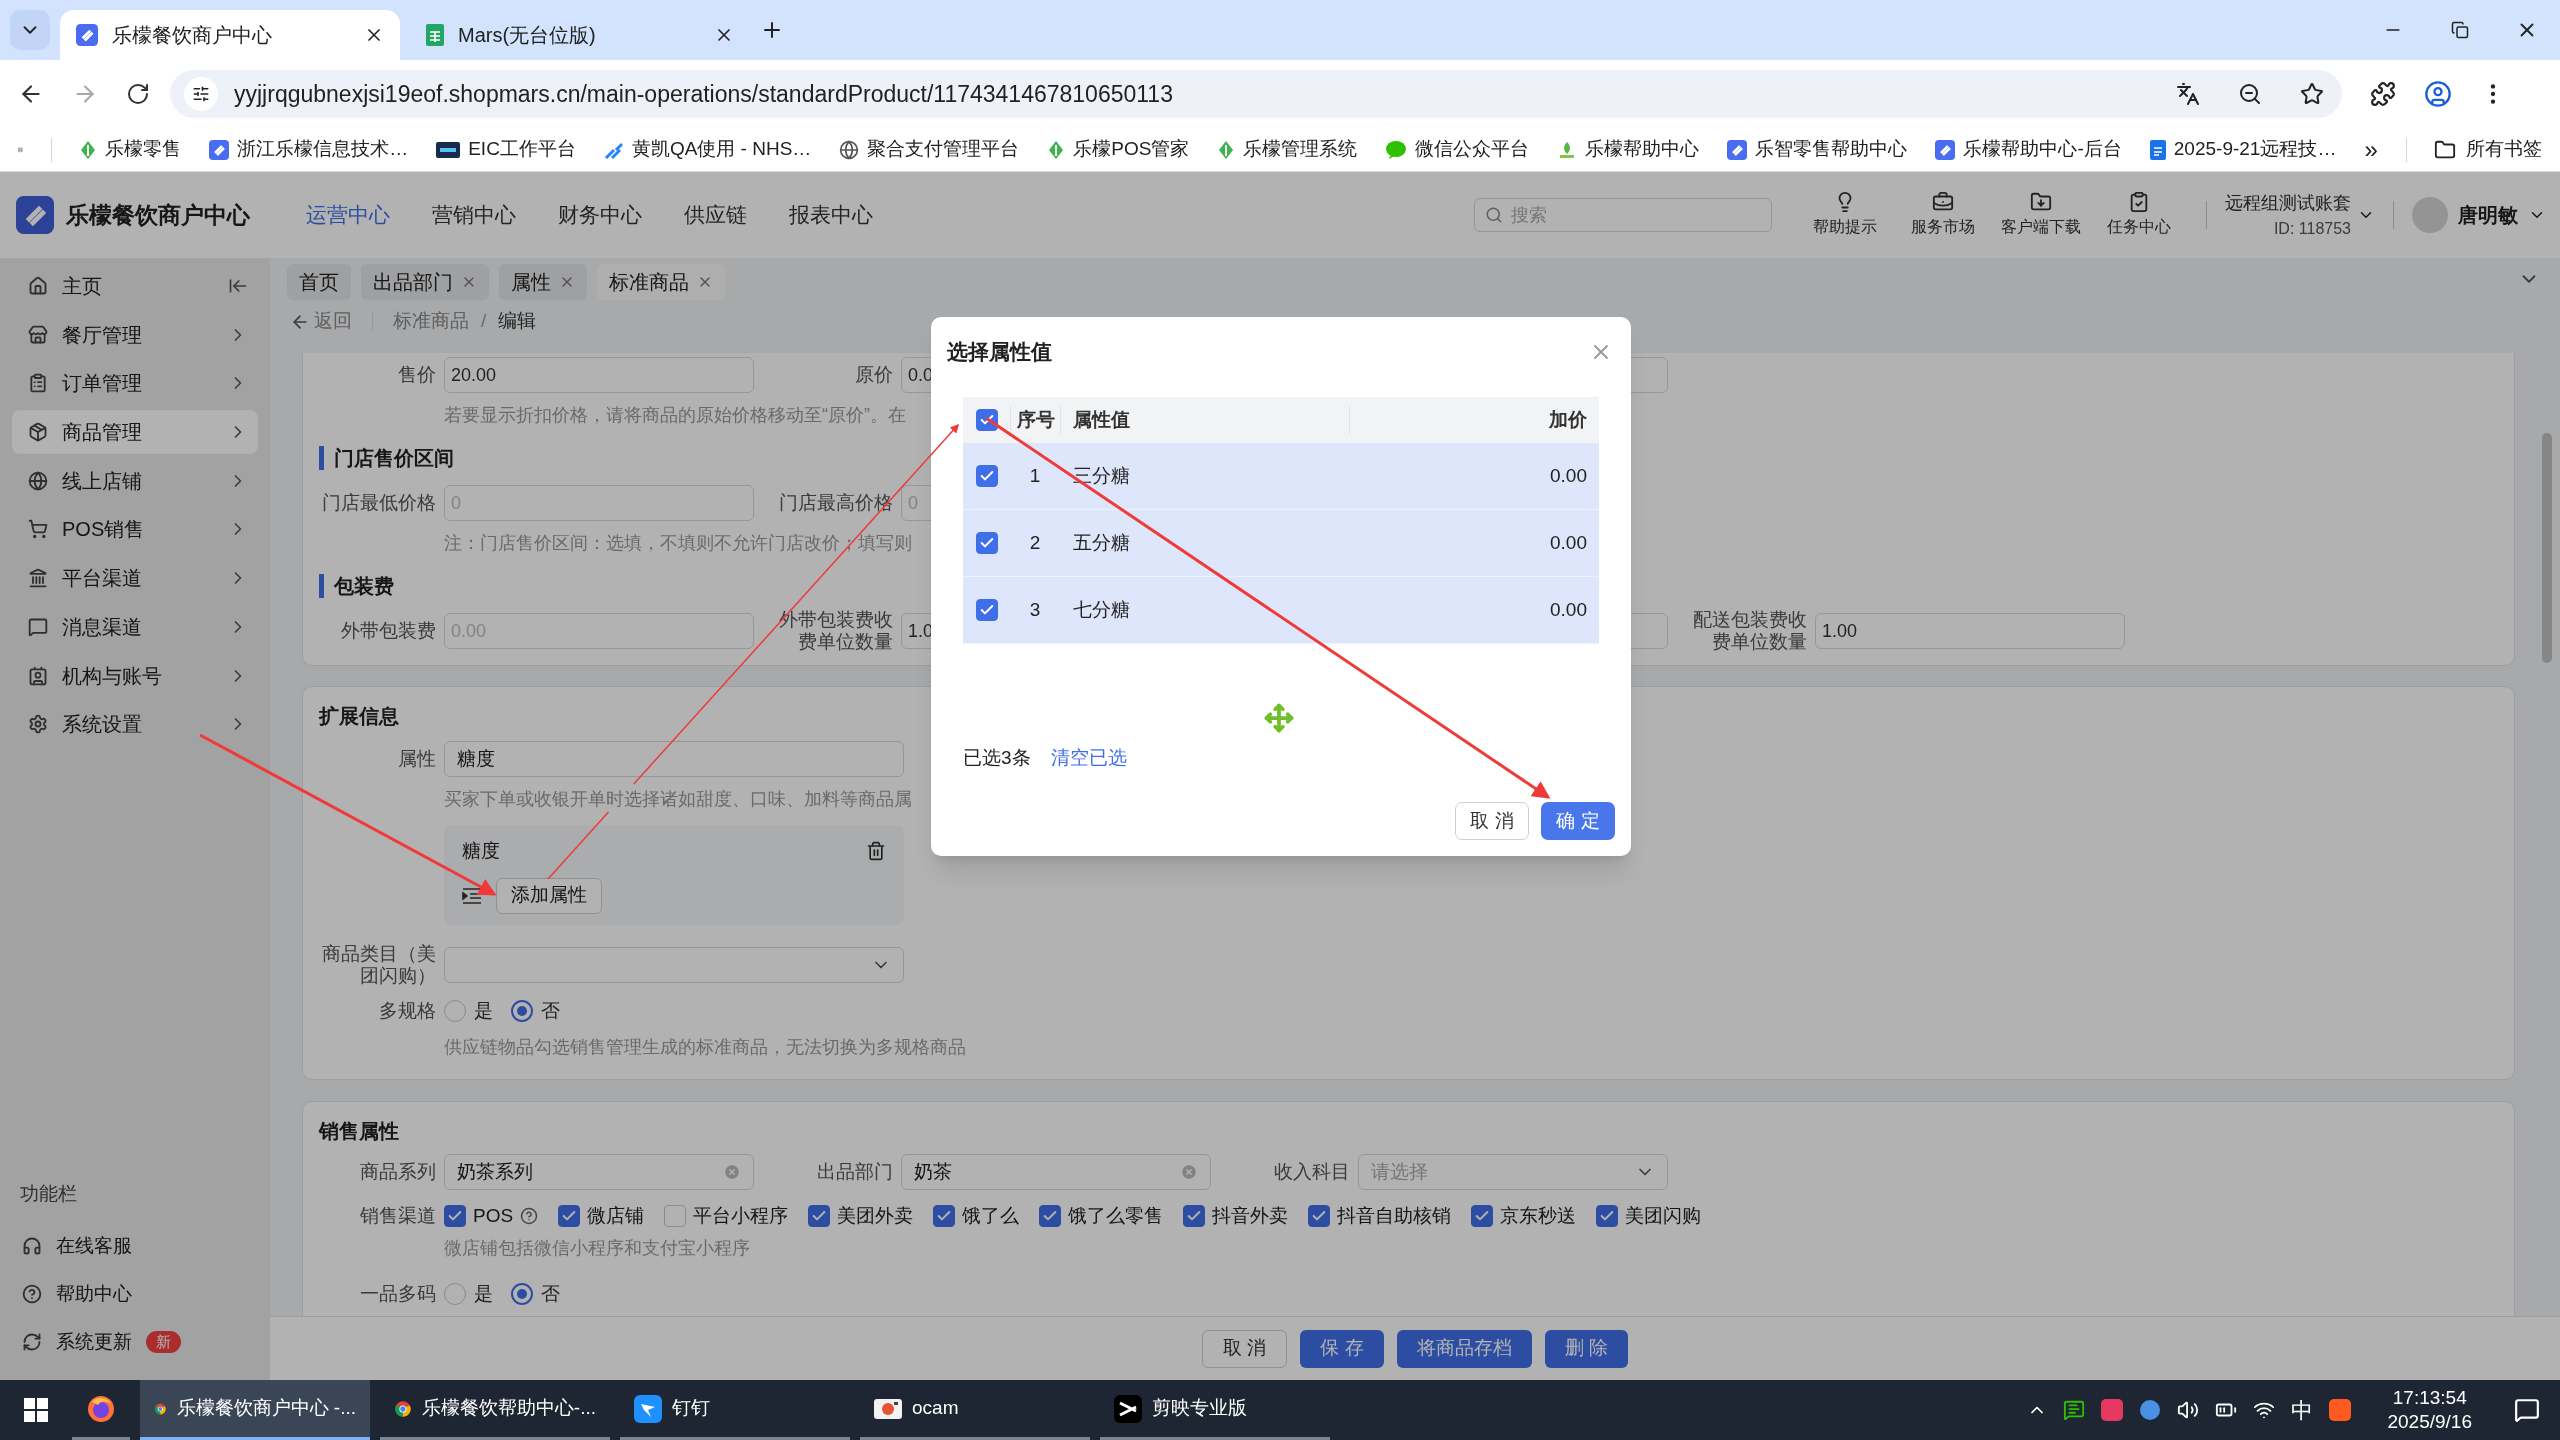 This screenshot has width=2560, height=1440. What do you see at coordinates (1628, 149) in the screenshot?
I see `bookmark: 乐檬帮助中心` at bounding box center [1628, 149].